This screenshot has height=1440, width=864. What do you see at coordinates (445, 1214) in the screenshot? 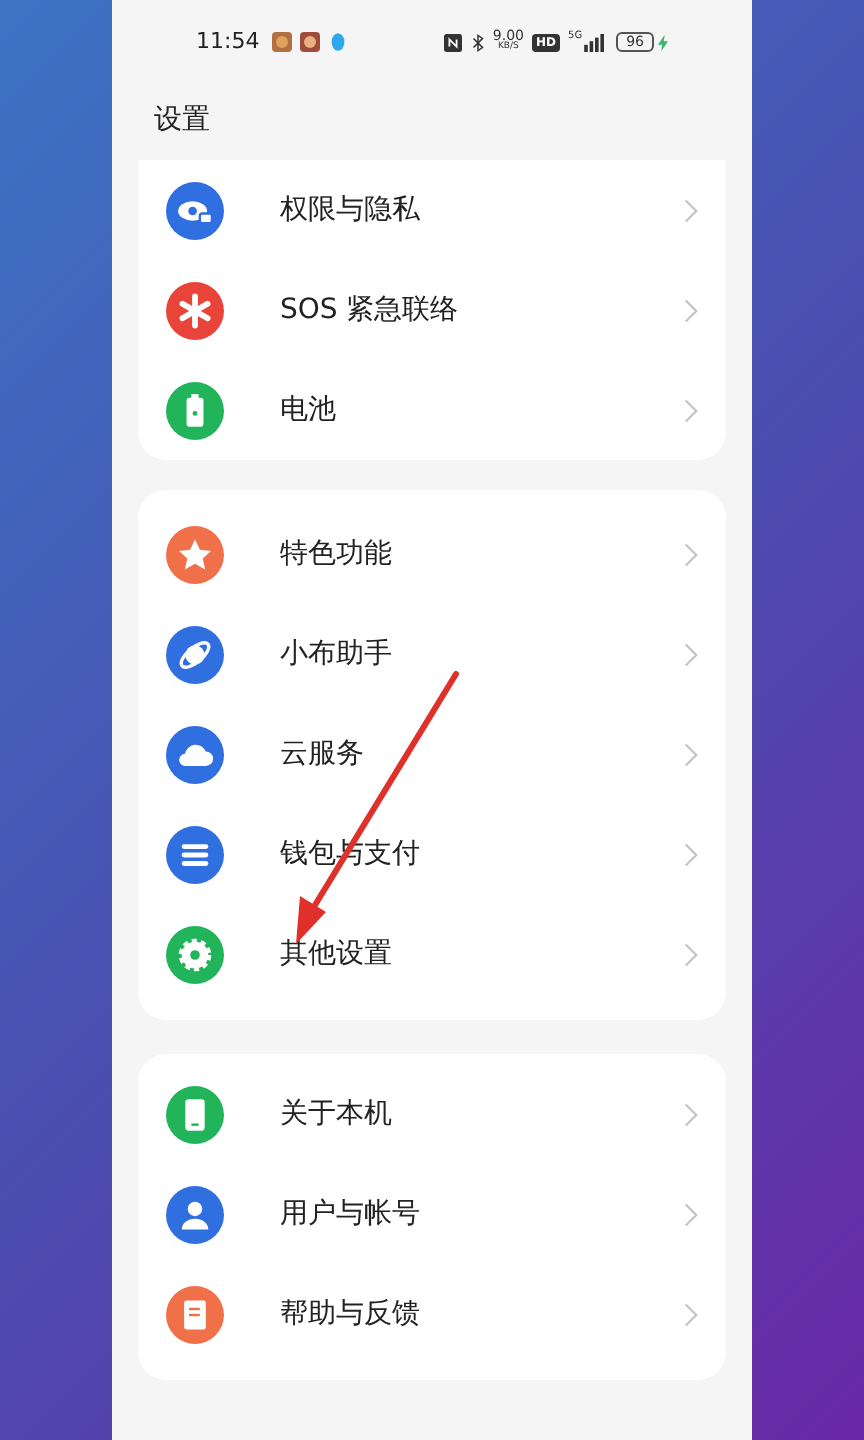
I see `settings-item: 用户与帐号` at bounding box center [445, 1214].